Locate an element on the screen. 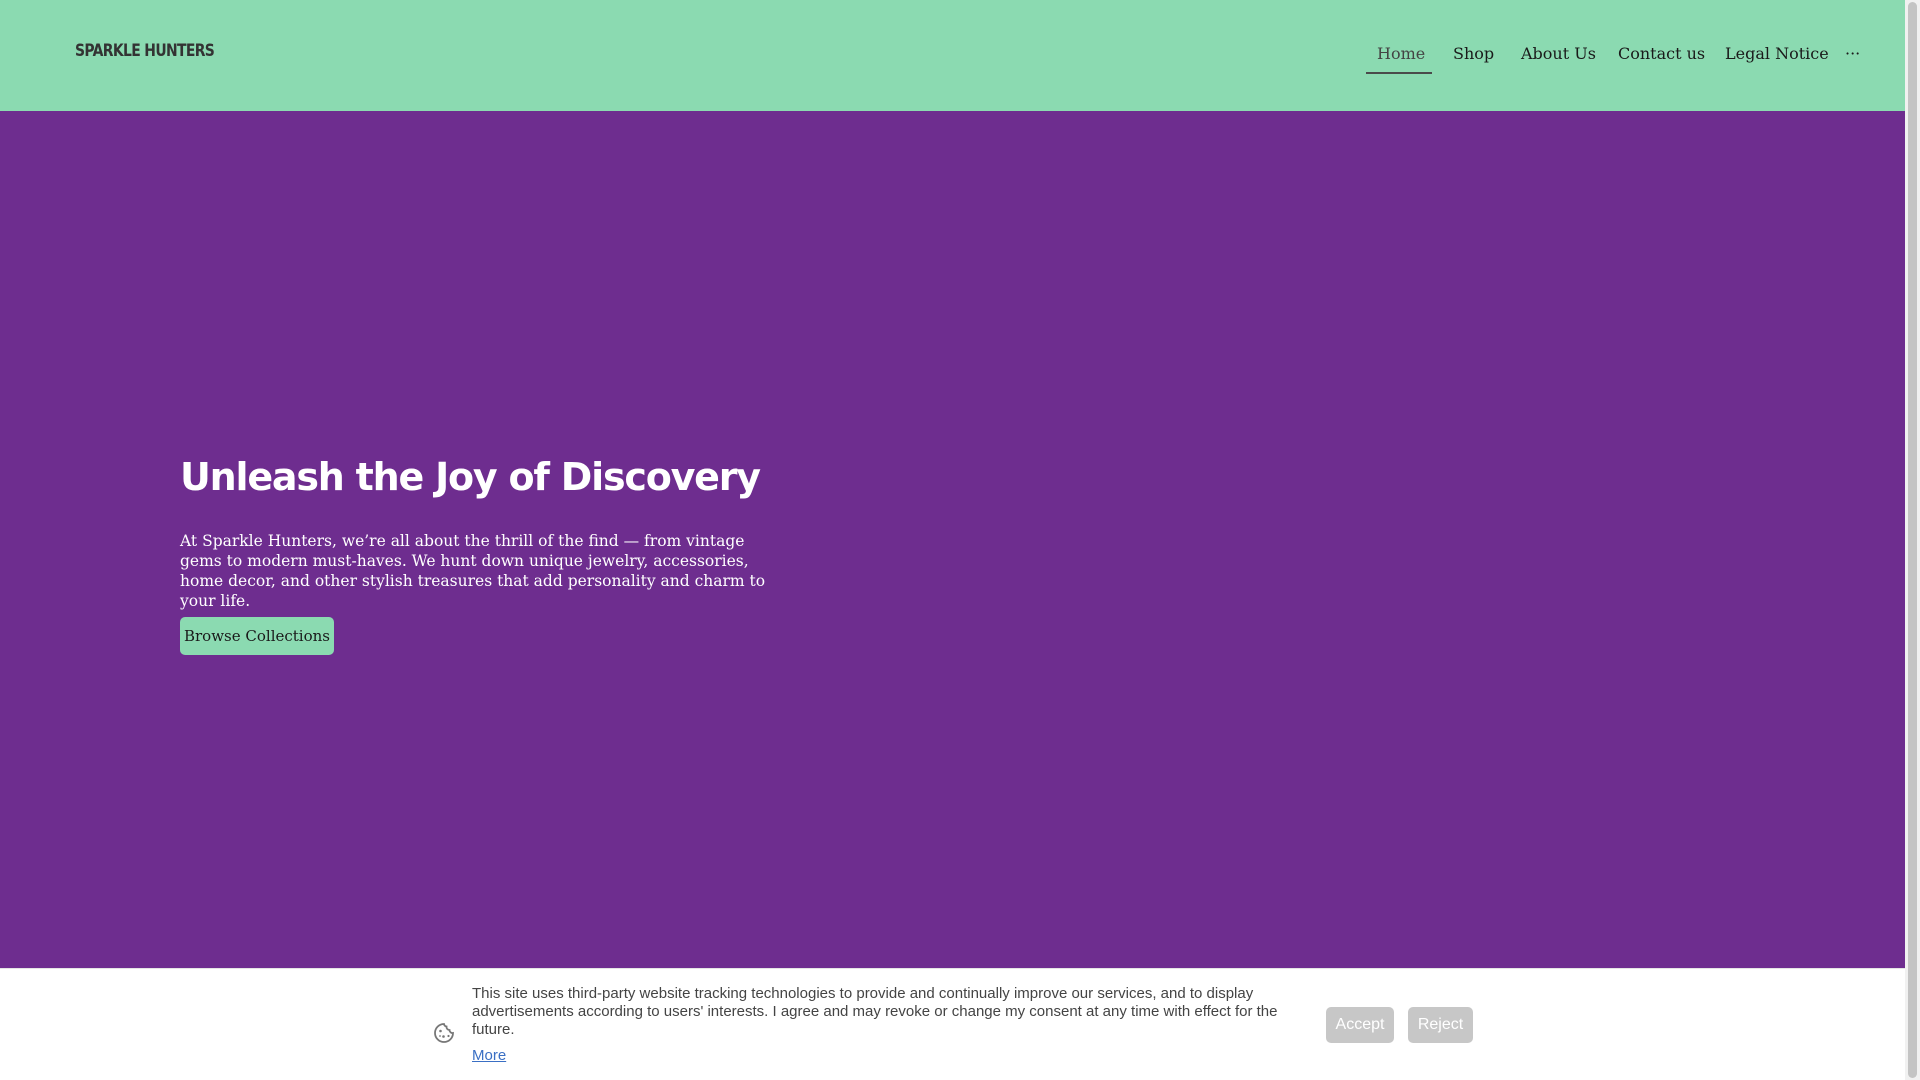  cookie-accept-button: Accept is located at coordinates (1360, 1025).